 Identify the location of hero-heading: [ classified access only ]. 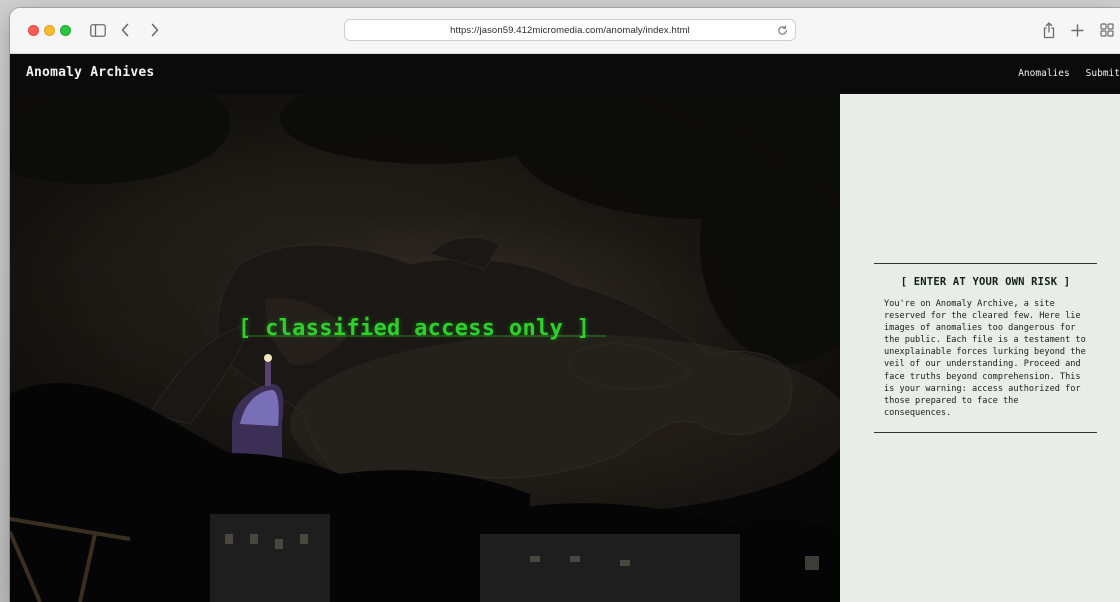
(414, 328).